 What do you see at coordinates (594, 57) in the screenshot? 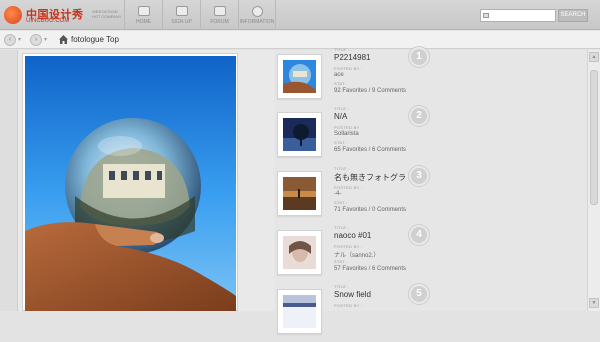
I see `scroll-up-button: ▲` at bounding box center [594, 57].